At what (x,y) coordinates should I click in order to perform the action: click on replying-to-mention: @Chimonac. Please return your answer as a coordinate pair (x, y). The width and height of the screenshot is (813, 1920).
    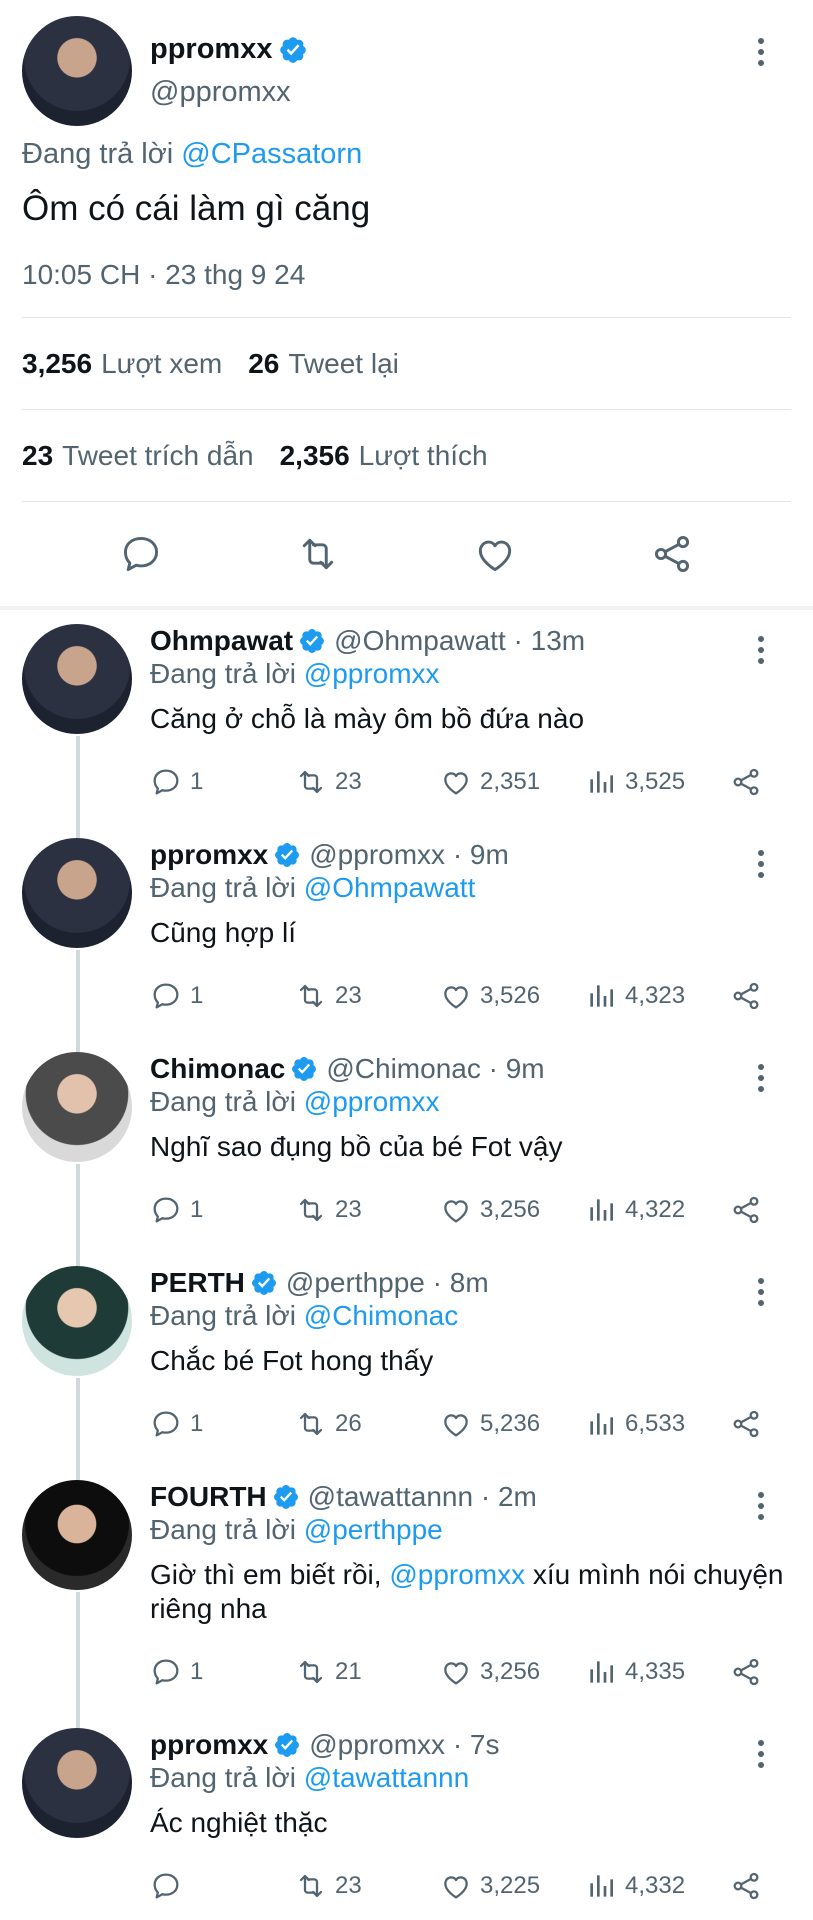
    Looking at the image, I should click on (381, 1315).